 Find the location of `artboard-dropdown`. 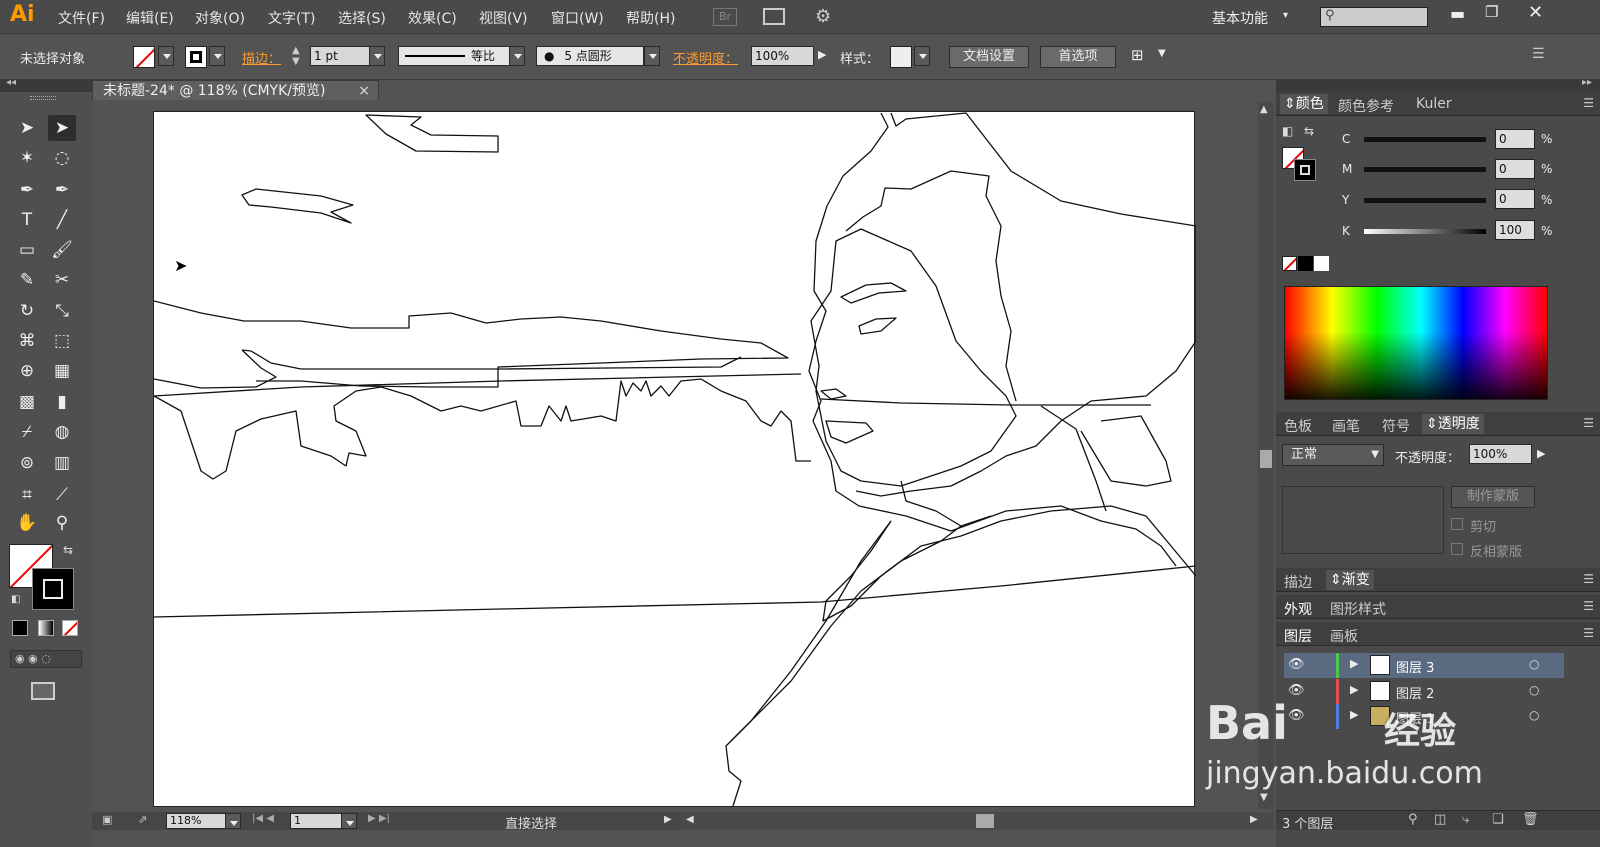

artboard-dropdown is located at coordinates (349, 821).